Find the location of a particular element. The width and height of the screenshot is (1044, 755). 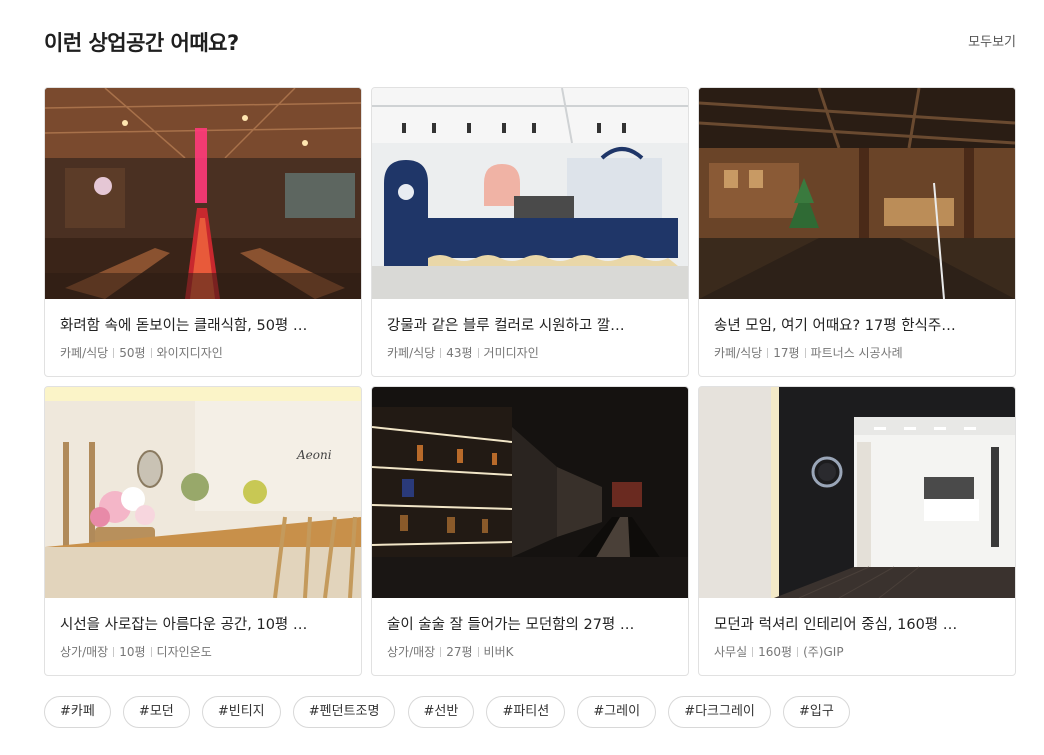

card-meta: 카페/식당 17평 파트너스 시공사례 is located at coordinates (808, 353).